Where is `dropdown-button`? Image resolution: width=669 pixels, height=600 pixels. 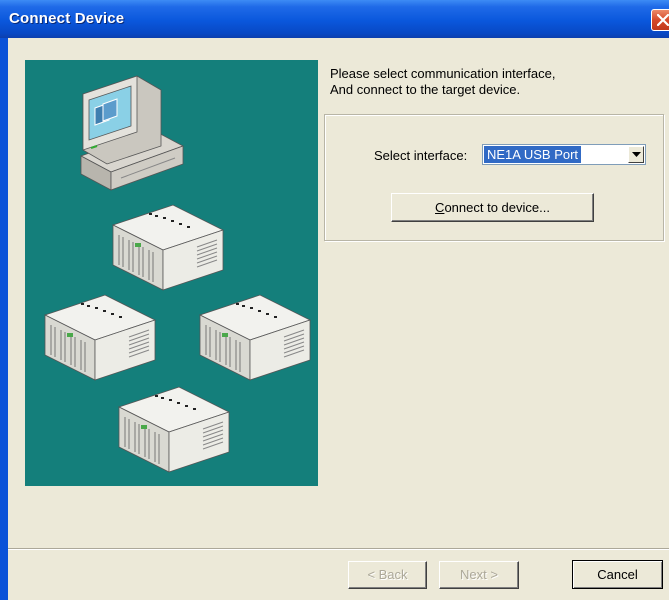
dropdown-button is located at coordinates (636, 154).